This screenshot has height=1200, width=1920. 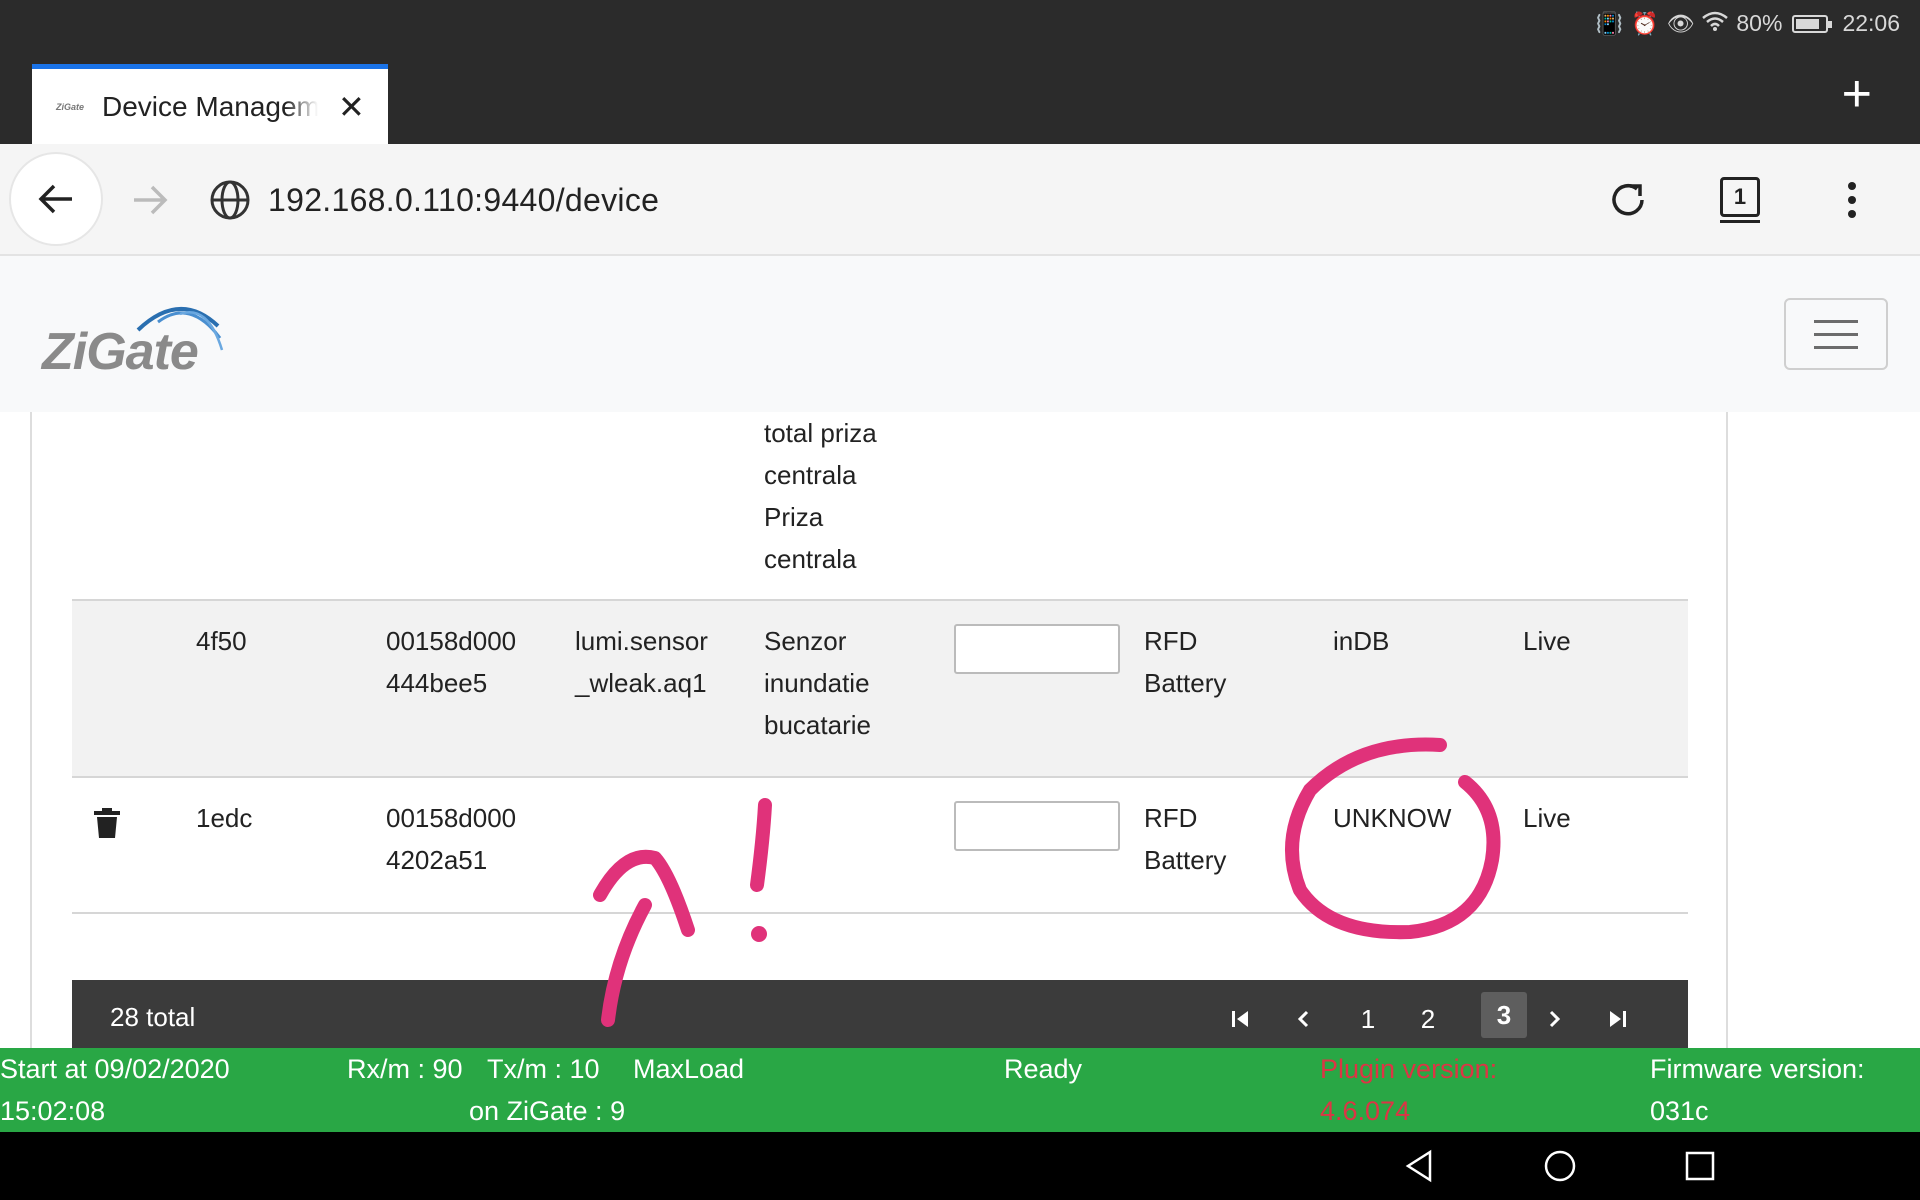 I want to click on start-time: Start at 09/02/2020 15:02:08, so click(x=115, y=1090).